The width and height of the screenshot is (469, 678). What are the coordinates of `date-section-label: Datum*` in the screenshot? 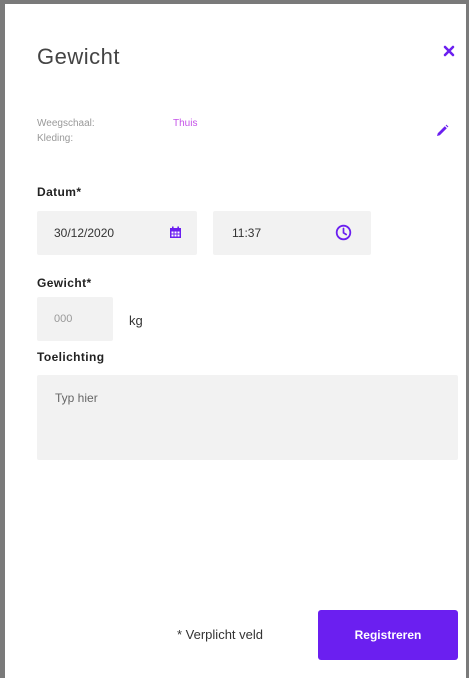 It's located at (59, 192).